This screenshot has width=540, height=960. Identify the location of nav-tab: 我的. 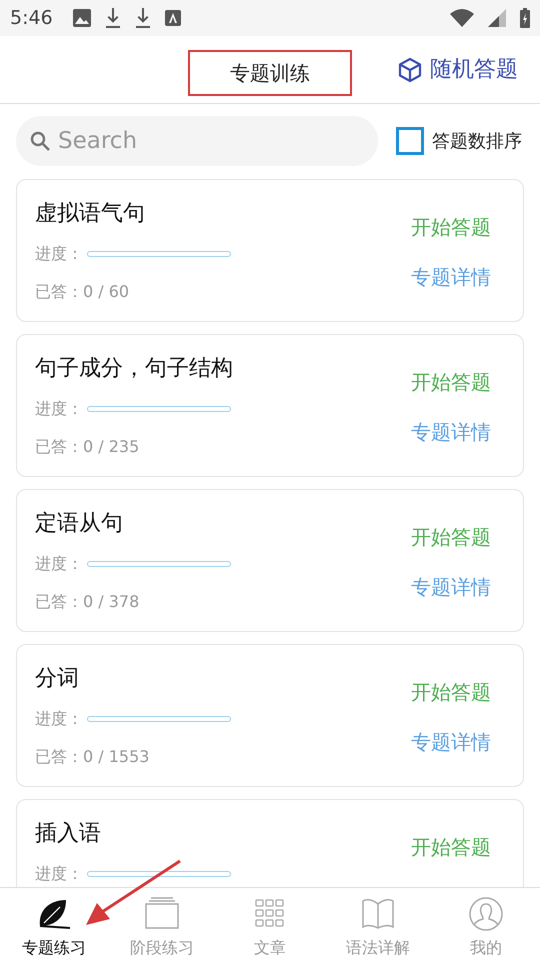
(486, 924).